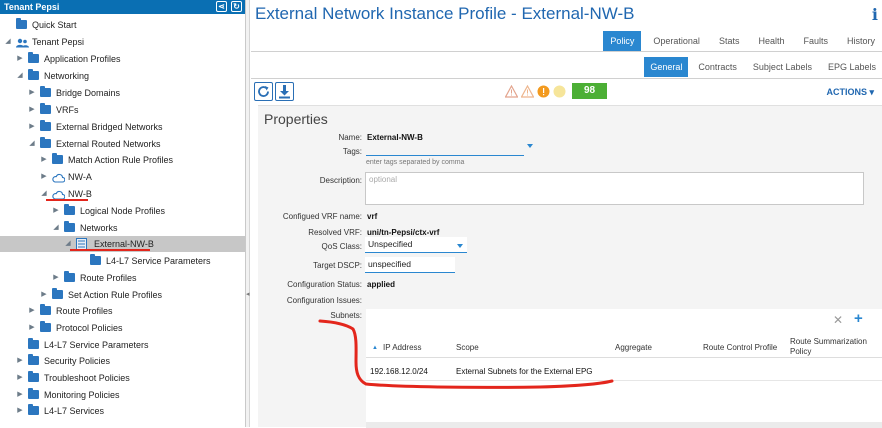  What do you see at coordinates (54, 25) in the screenshot?
I see `tree-item-label: Quick Start` at bounding box center [54, 25].